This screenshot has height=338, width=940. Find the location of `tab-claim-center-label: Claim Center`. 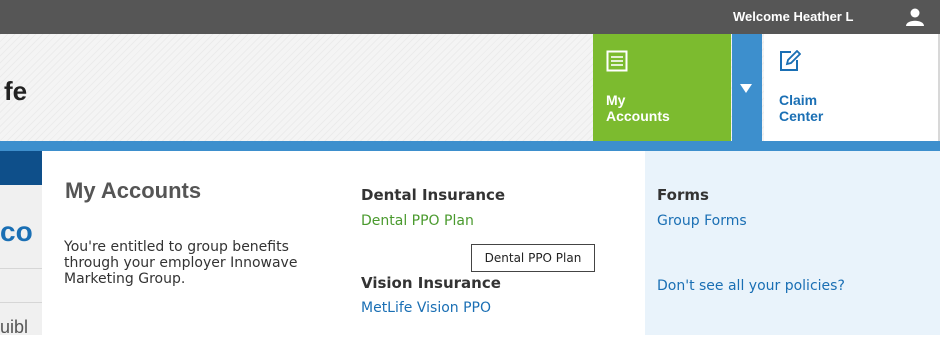

tab-claim-center-label: Claim Center is located at coordinates (801, 108).